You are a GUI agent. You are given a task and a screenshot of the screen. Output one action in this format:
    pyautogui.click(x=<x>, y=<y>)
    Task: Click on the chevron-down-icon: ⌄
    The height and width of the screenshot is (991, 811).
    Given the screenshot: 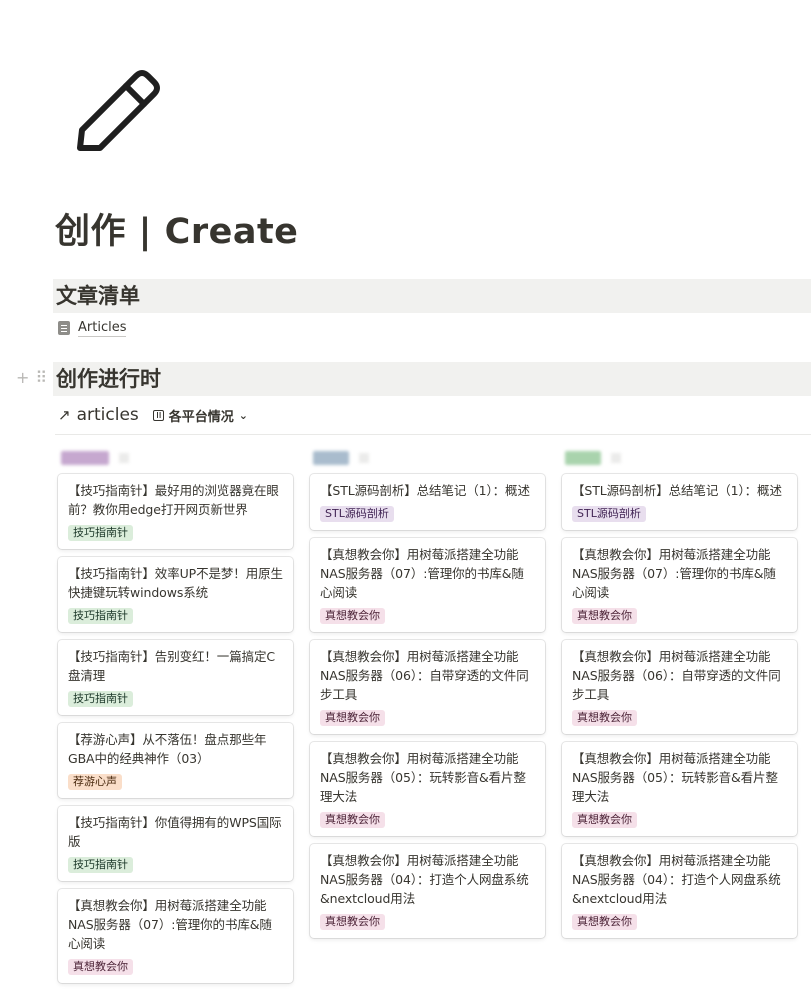 What is the action you would take?
    pyautogui.click(x=243, y=415)
    